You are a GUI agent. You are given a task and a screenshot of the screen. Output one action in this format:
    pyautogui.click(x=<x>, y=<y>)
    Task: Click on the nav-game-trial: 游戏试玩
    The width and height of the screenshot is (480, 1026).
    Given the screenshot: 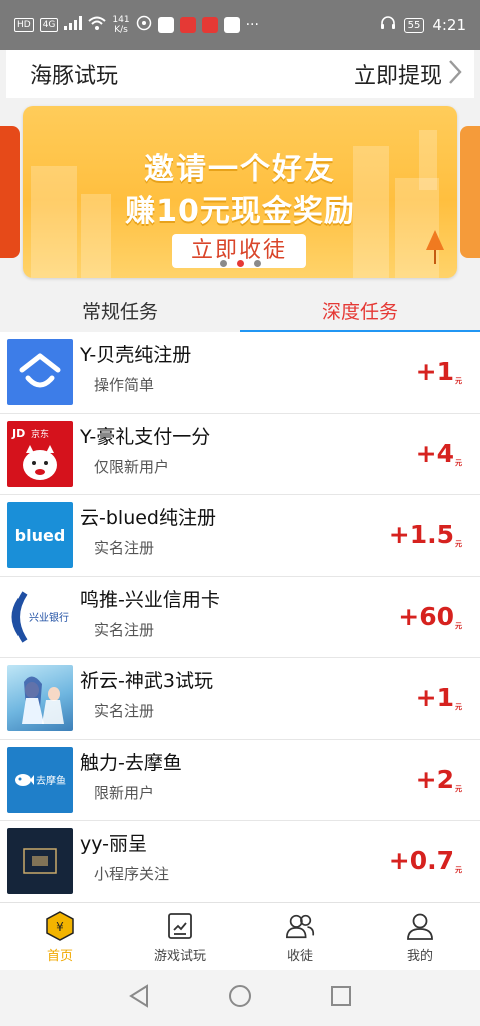 What is the action you would take?
    pyautogui.click(x=180, y=937)
    